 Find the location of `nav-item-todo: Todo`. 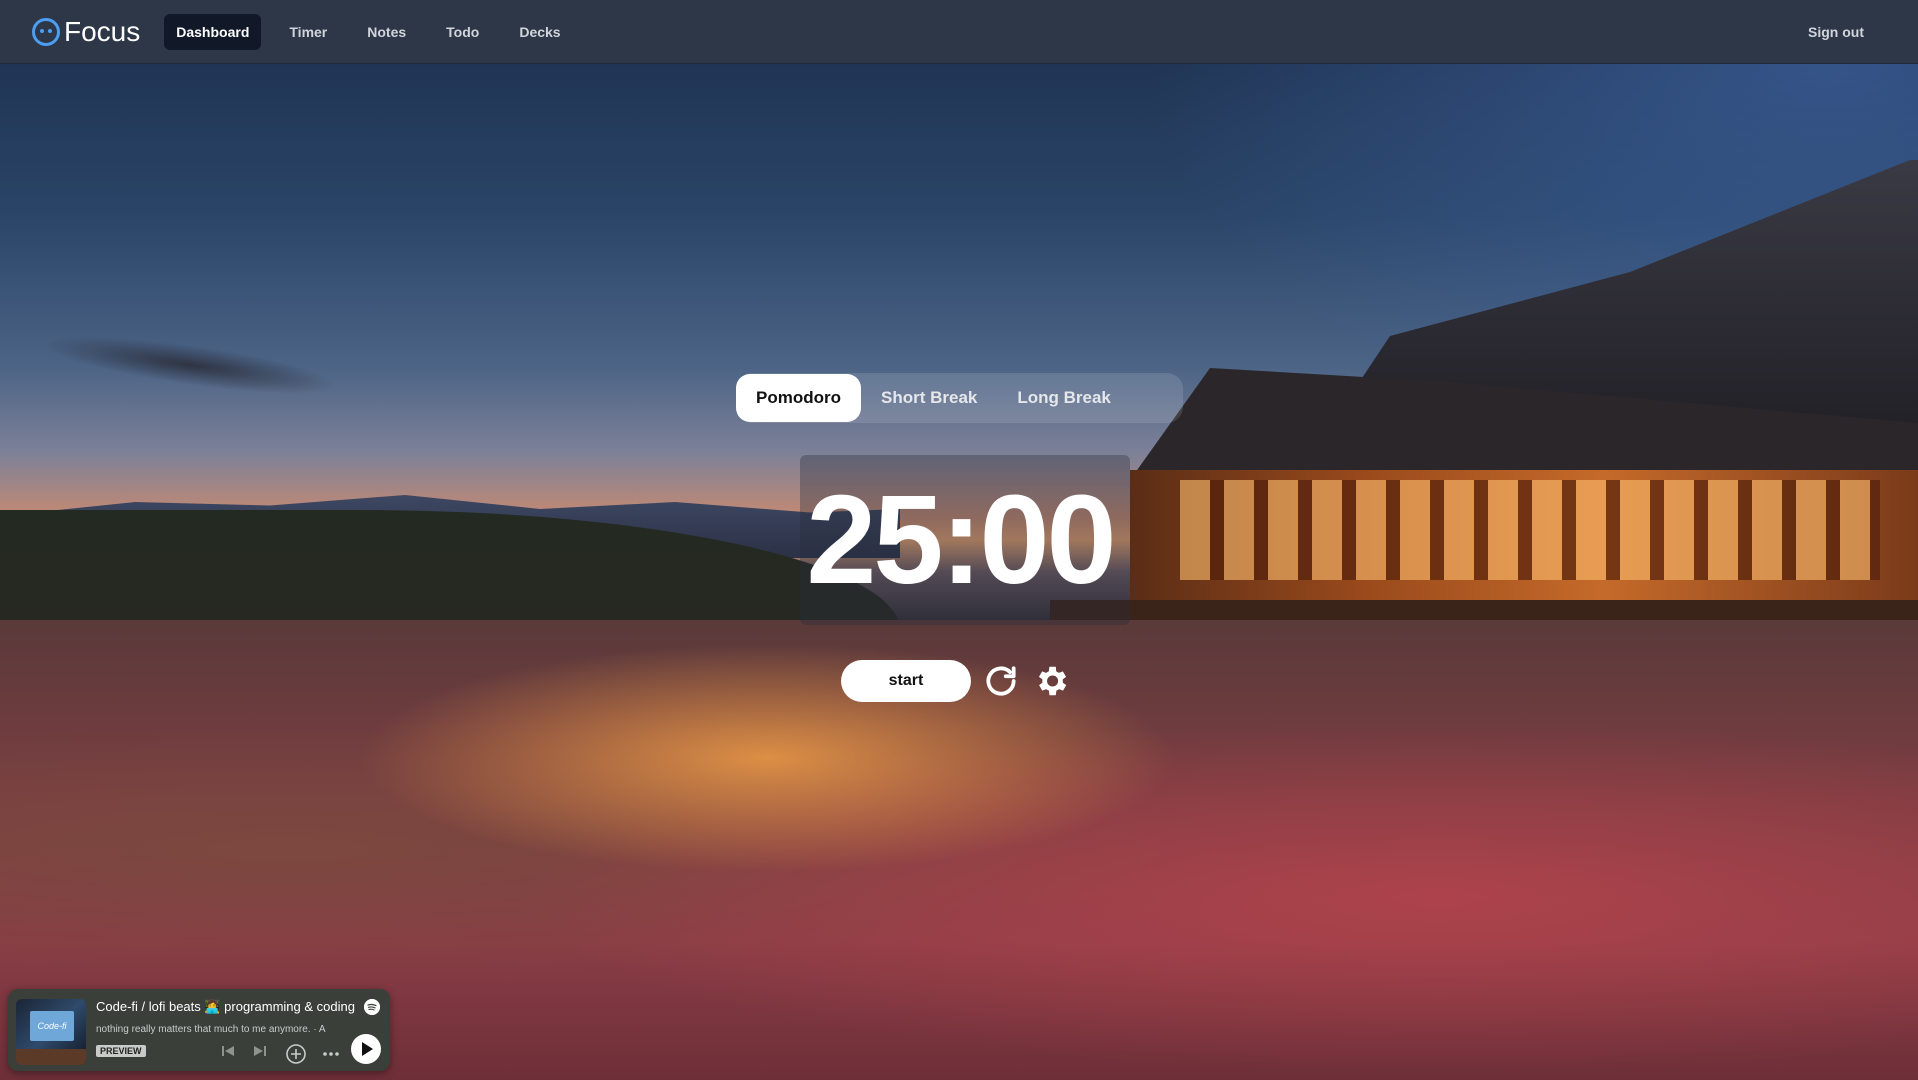

nav-item-todo: Todo is located at coordinates (462, 32).